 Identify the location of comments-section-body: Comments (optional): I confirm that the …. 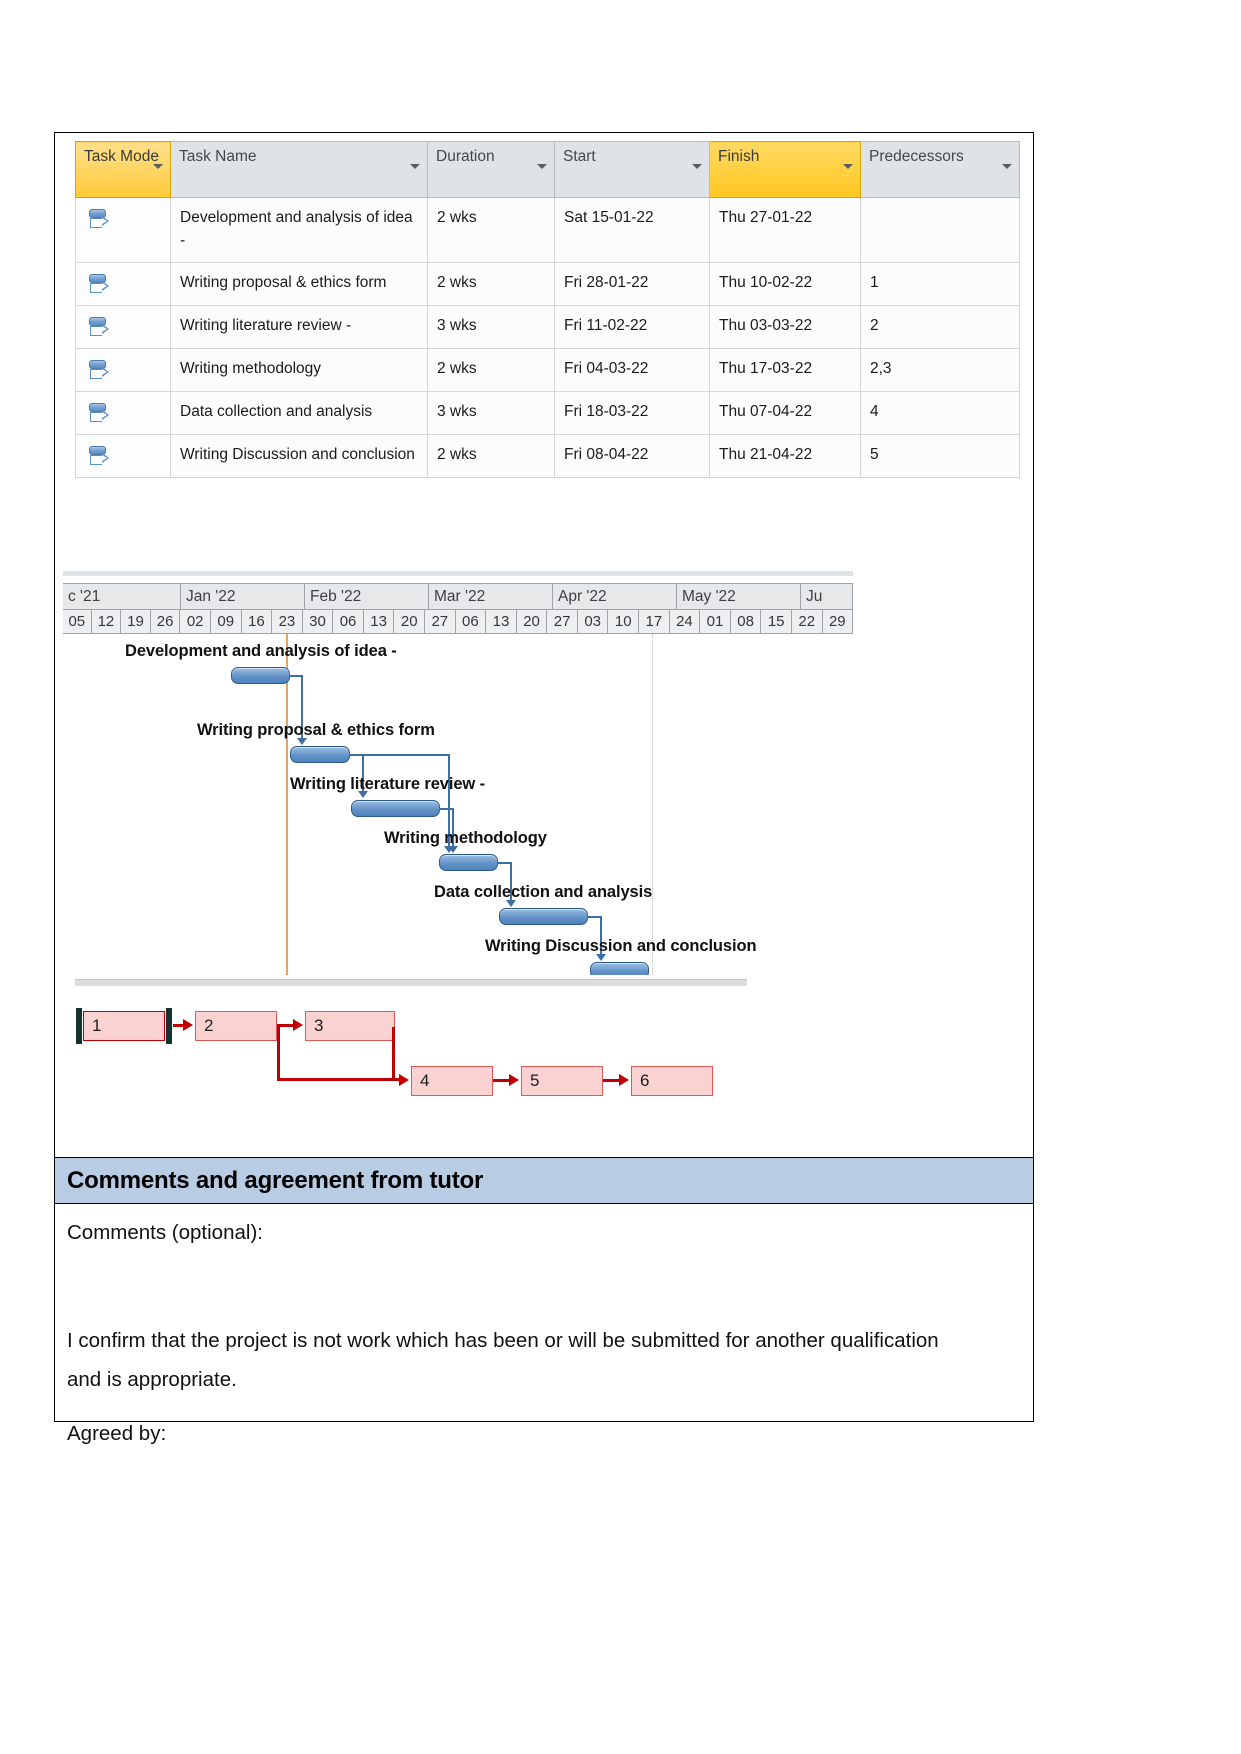
(544, 1324).